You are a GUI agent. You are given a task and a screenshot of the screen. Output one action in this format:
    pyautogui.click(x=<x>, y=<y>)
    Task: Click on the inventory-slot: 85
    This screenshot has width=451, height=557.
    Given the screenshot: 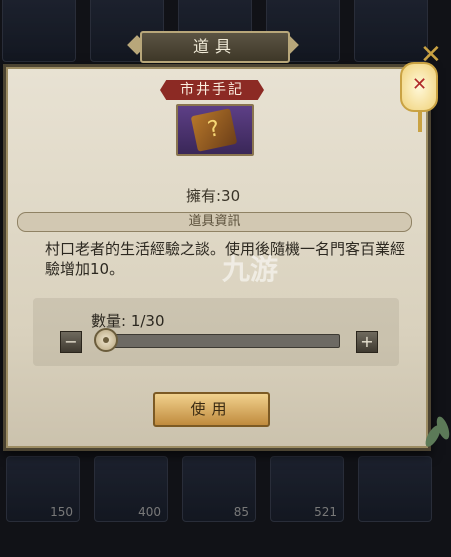 What is the action you would take?
    pyautogui.click(x=219, y=489)
    